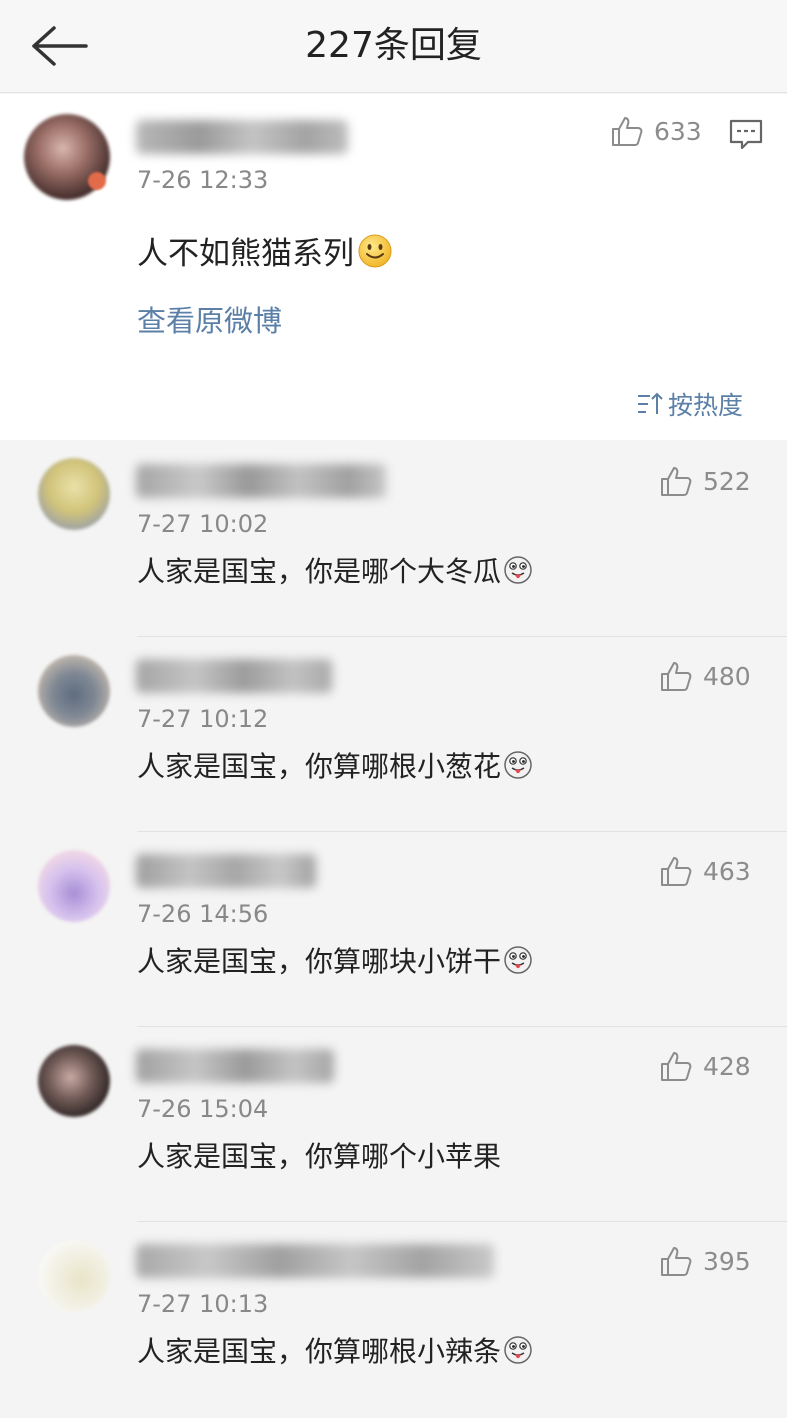 This screenshot has height=1418, width=787. Describe the element at coordinates (727, 676) in the screenshot. I see `like-count: 480` at that location.